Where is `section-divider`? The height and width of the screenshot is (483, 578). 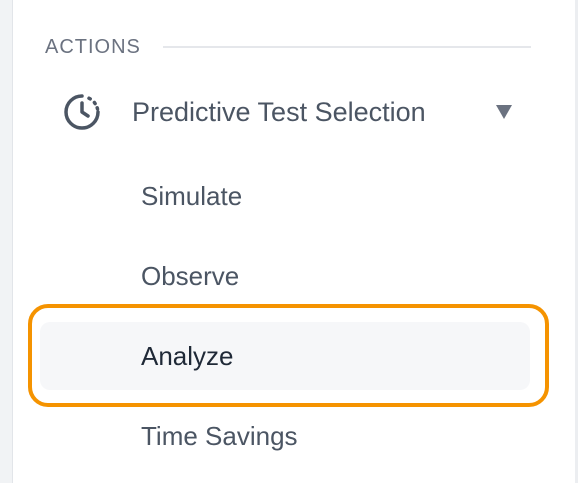 section-divider is located at coordinates (346, 47).